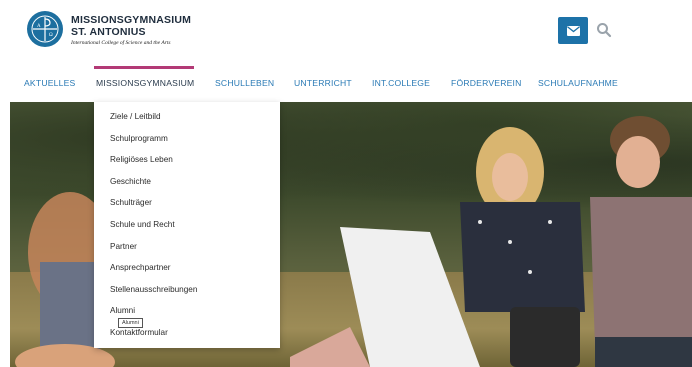 The width and height of the screenshot is (692, 367). I want to click on nav-item-schulleben: SCHULLEBEN, so click(244, 83).